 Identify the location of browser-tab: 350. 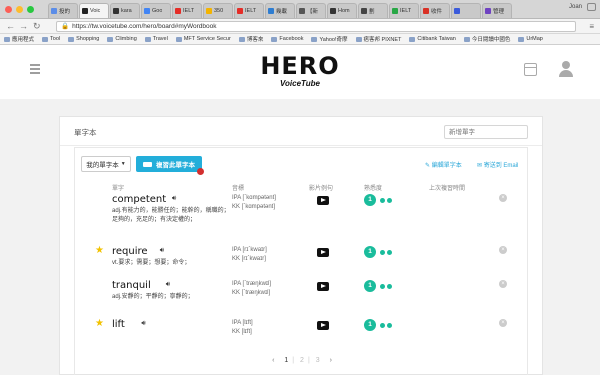
(218, 10).